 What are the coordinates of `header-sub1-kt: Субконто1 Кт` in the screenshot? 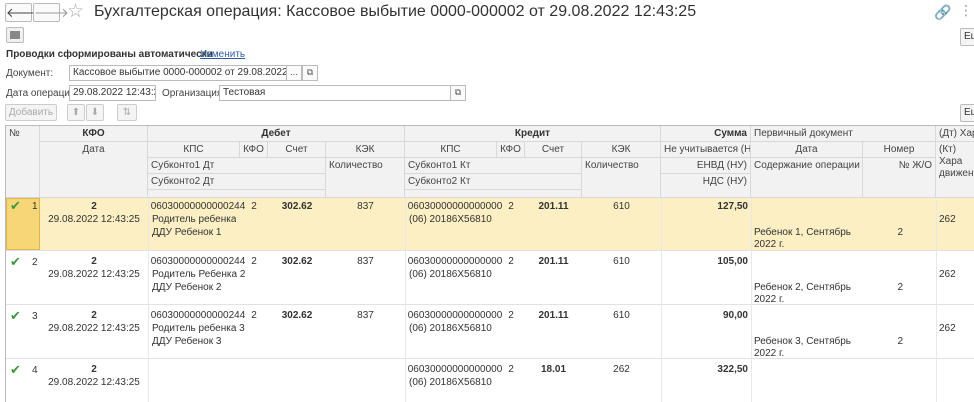 It's located at (493, 166).